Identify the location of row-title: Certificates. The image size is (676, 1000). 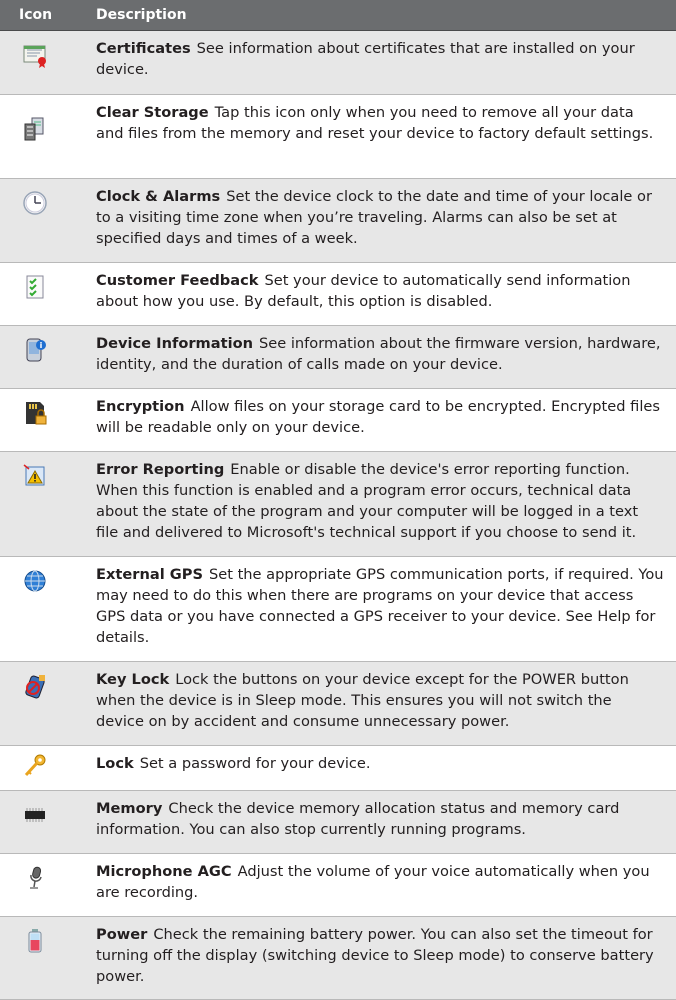
(143, 48).